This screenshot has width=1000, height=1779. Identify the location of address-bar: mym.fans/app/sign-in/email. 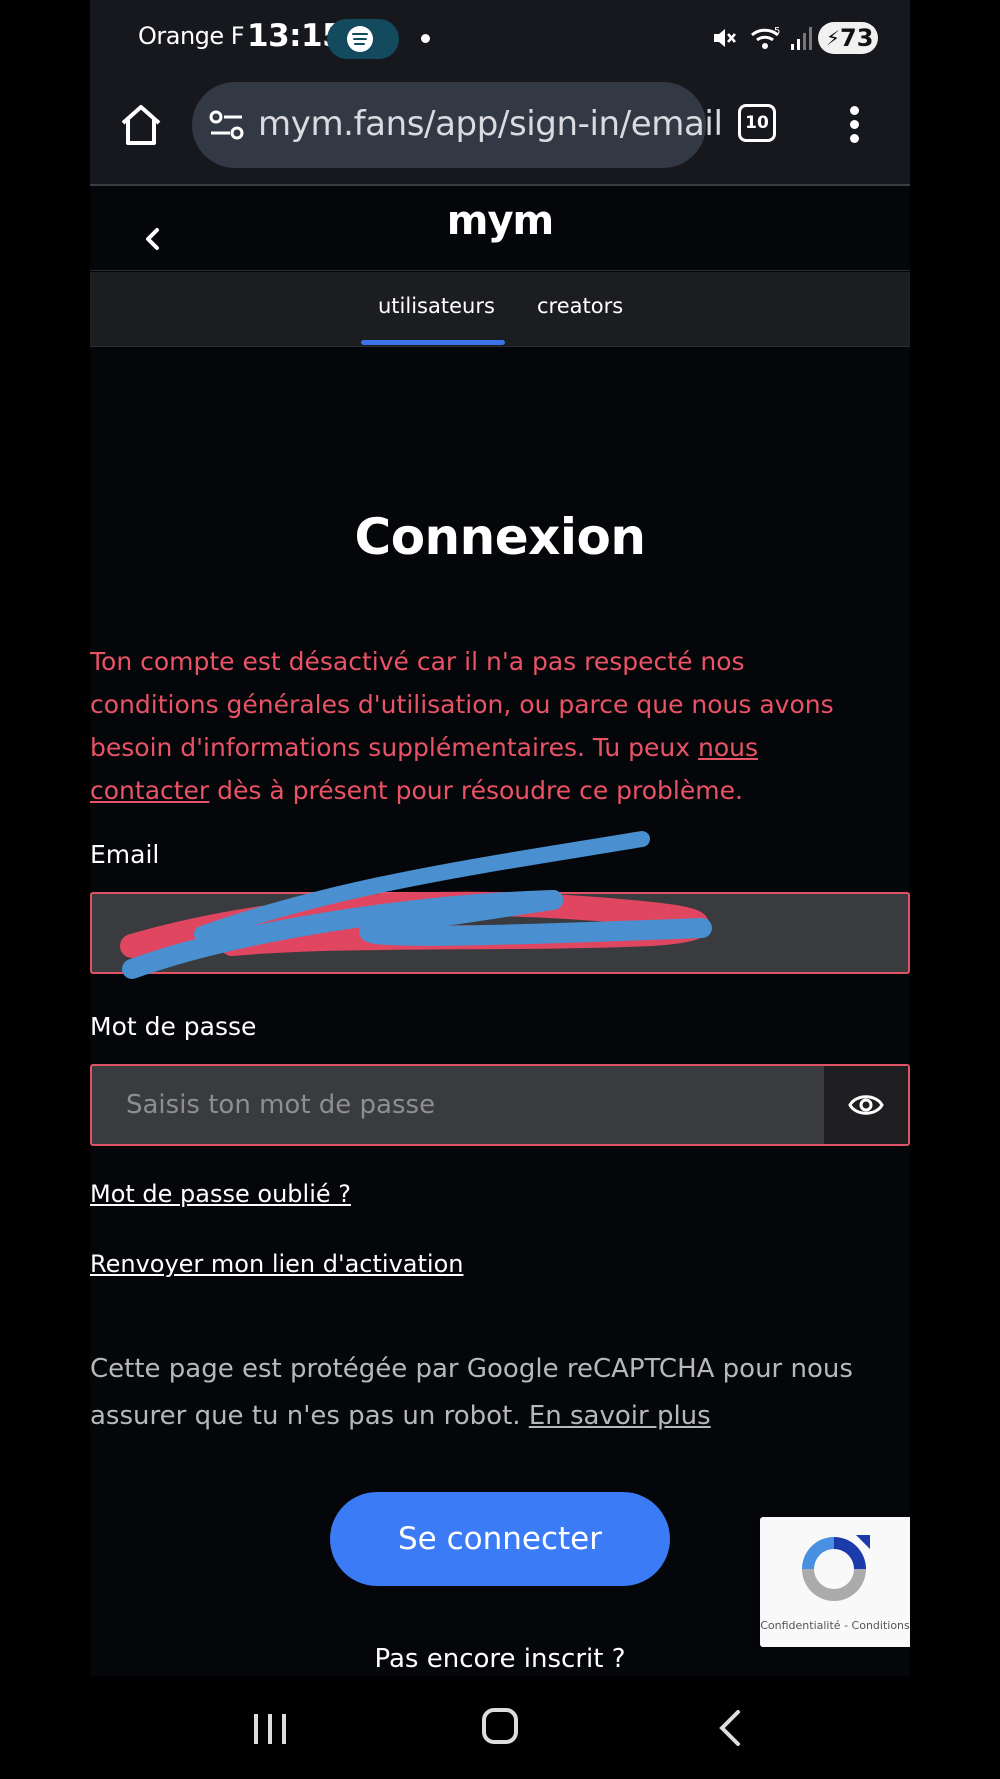
(457, 125).